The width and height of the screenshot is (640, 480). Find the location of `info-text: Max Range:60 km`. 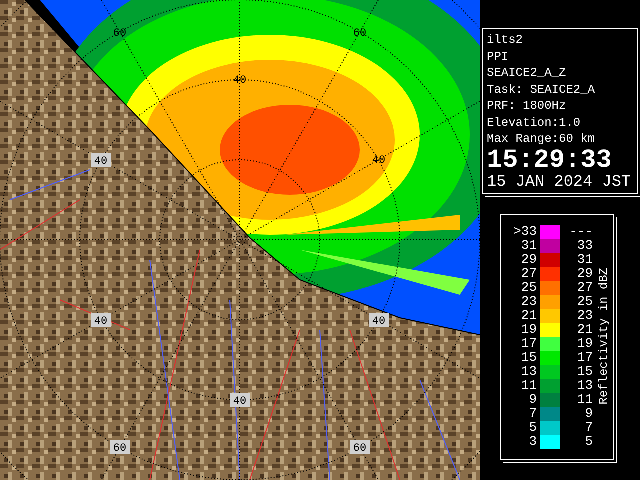

info-text: Max Range:60 km is located at coordinates (541, 139).